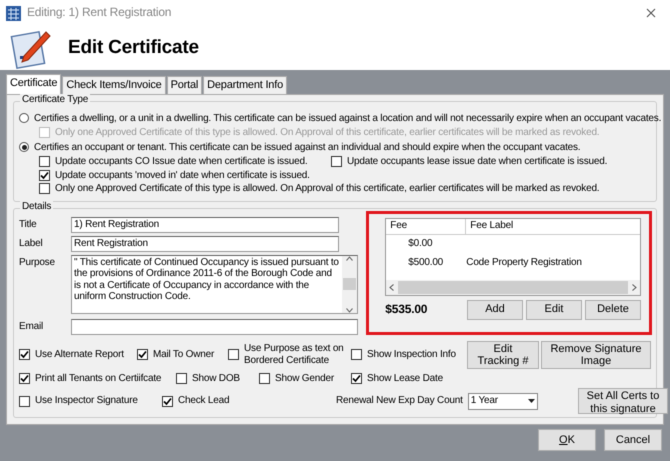 Image resolution: width=670 pixels, height=461 pixels. What do you see at coordinates (477, 162) in the screenshot?
I see `option-label: Update occupants lease issue date when certificate is issued.` at bounding box center [477, 162].